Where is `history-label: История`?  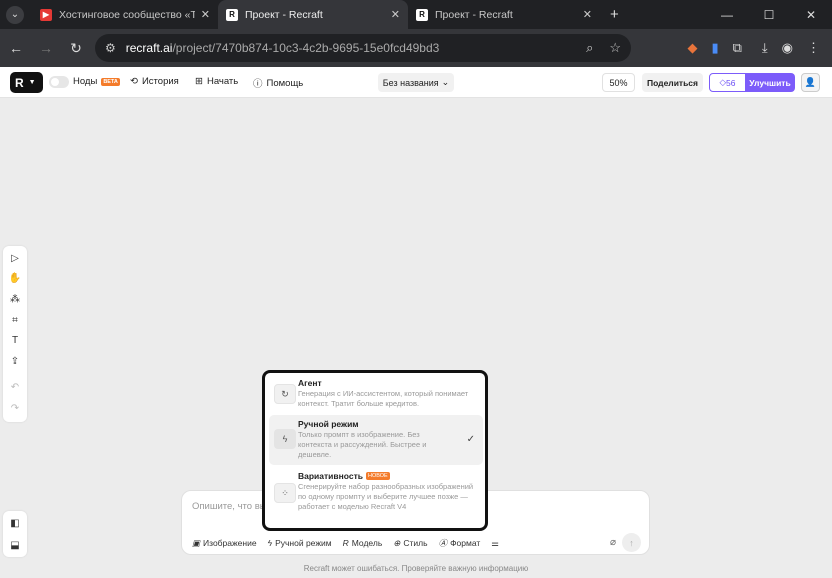 history-label: История is located at coordinates (160, 81).